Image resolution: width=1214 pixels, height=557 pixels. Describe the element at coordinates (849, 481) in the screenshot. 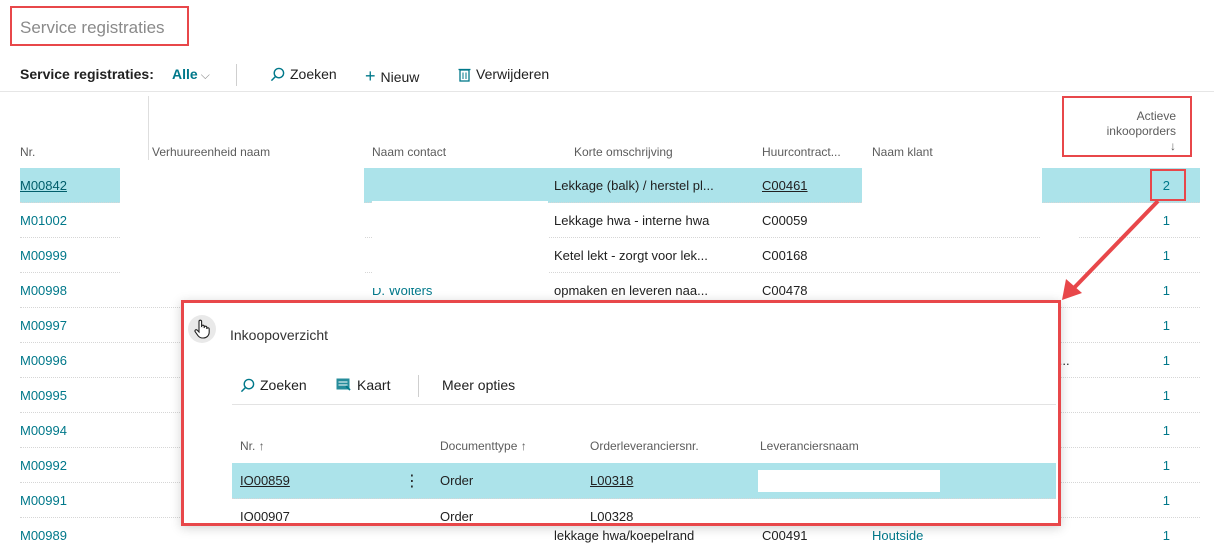

I see `redaction-block` at that location.